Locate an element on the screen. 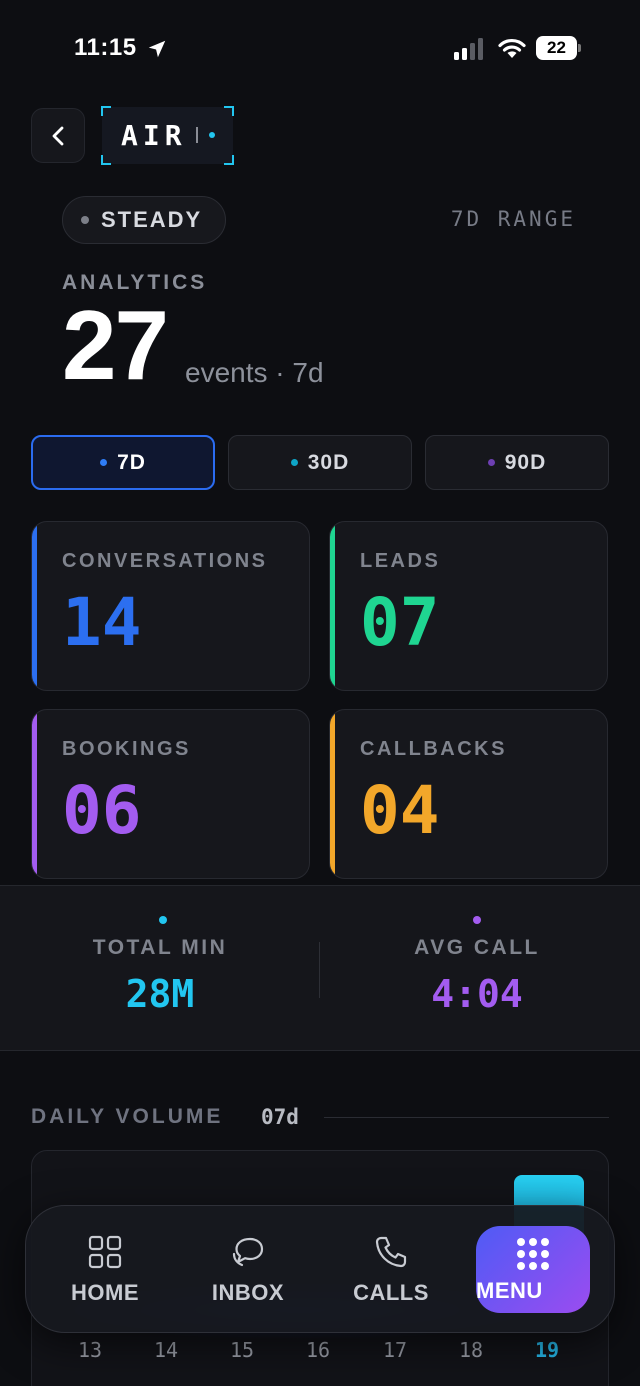  summary-label: AVG CALL is located at coordinates (477, 947).